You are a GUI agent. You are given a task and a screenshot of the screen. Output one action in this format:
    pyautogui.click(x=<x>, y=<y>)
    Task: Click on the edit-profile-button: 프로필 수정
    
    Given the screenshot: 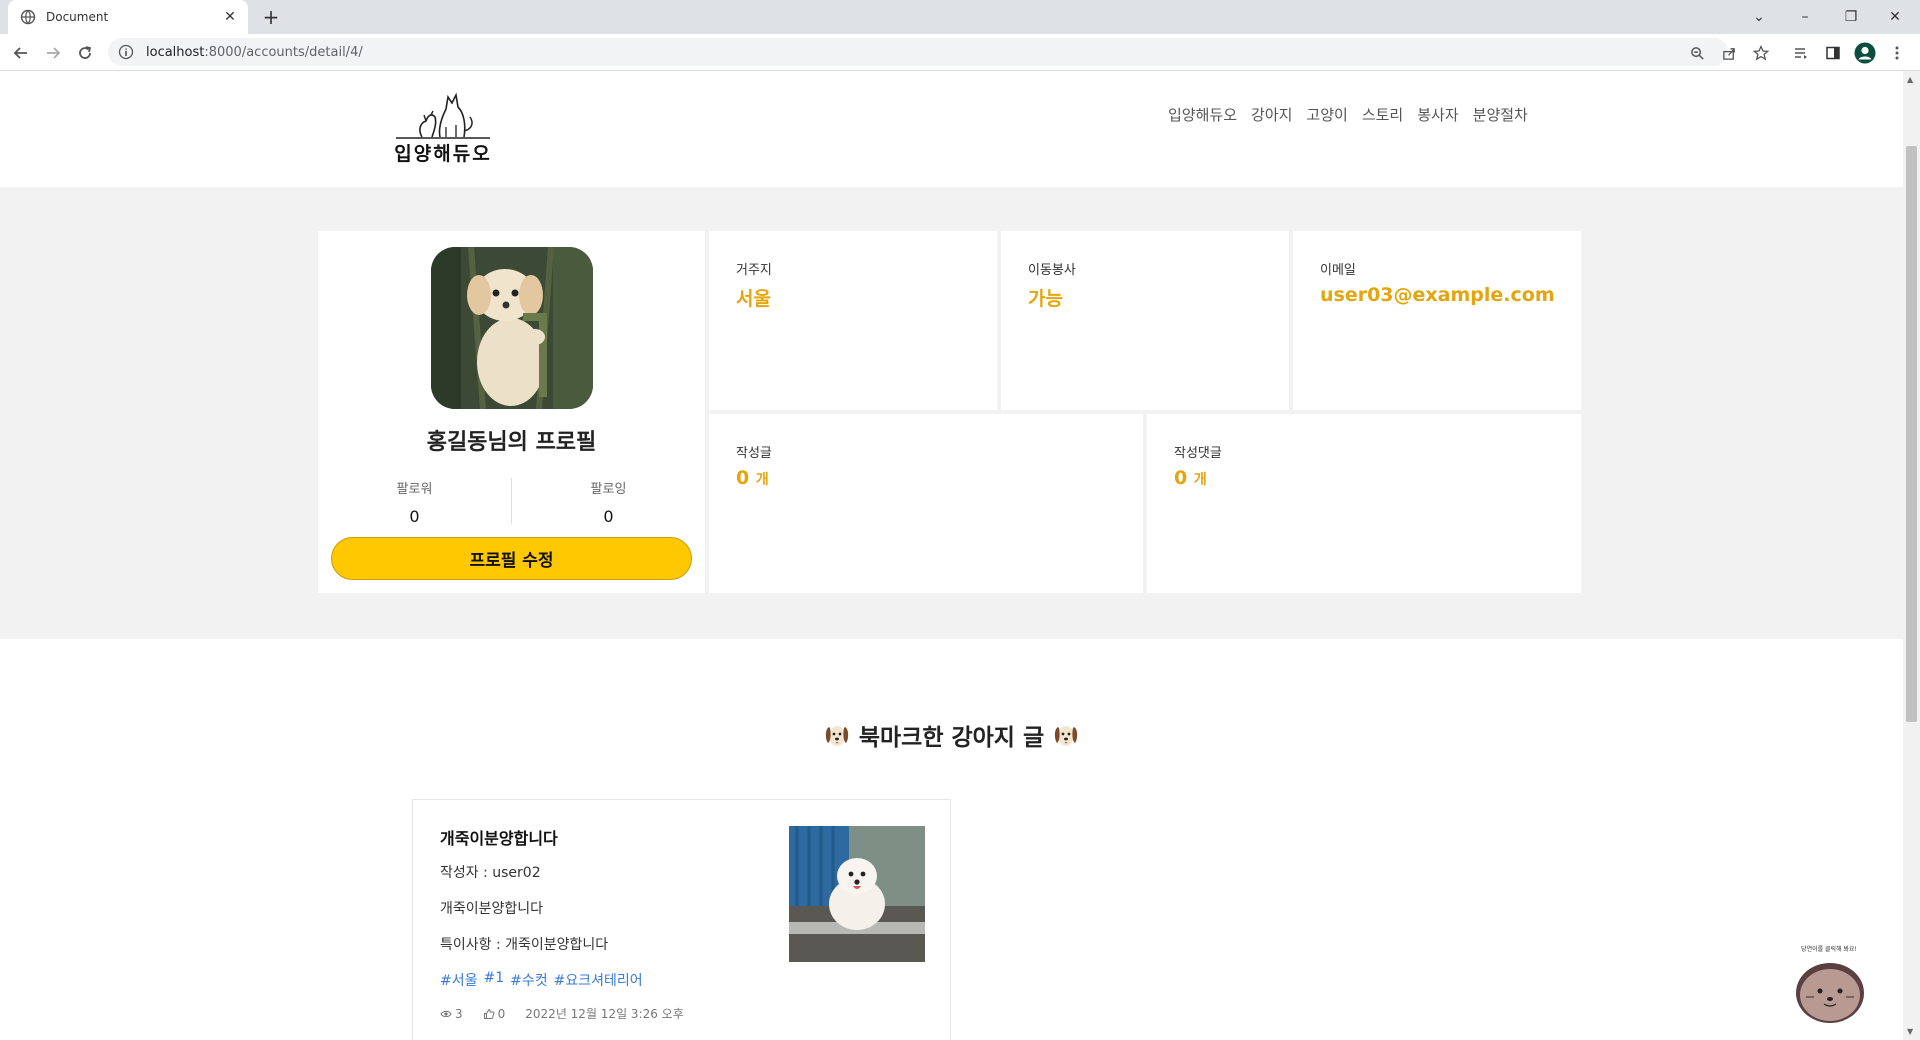 What is the action you would take?
    pyautogui.click(x=511, y=558)
    